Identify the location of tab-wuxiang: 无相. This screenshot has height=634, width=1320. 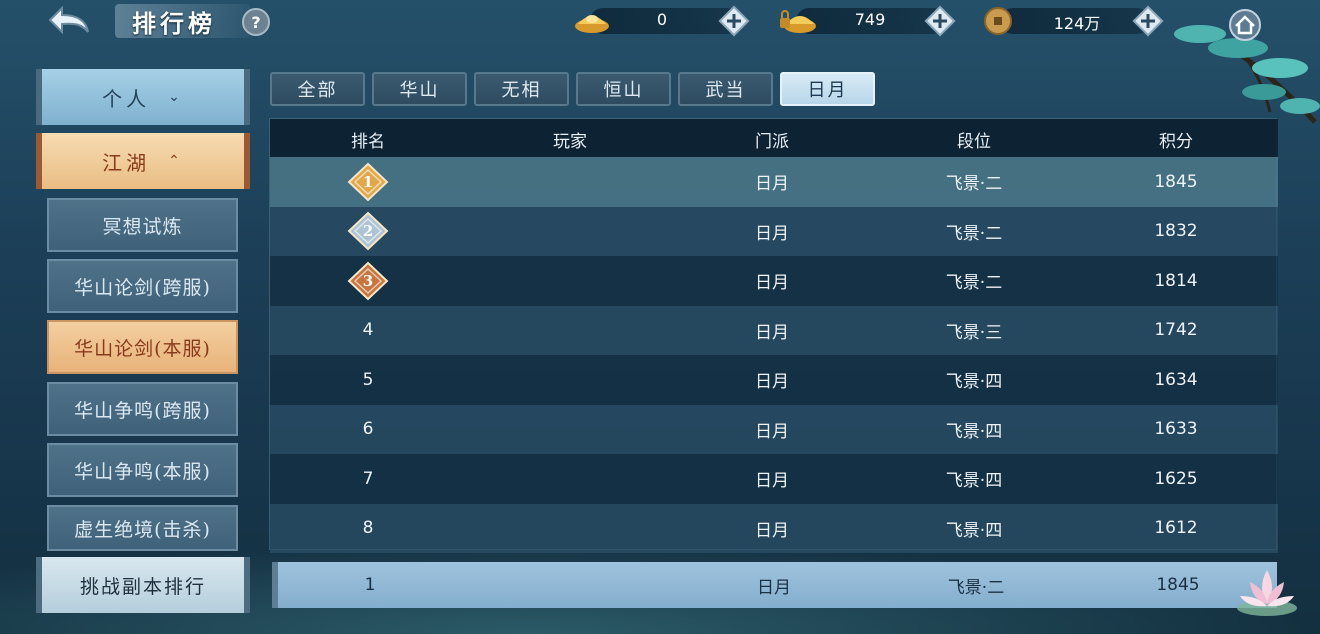
(521, 89).